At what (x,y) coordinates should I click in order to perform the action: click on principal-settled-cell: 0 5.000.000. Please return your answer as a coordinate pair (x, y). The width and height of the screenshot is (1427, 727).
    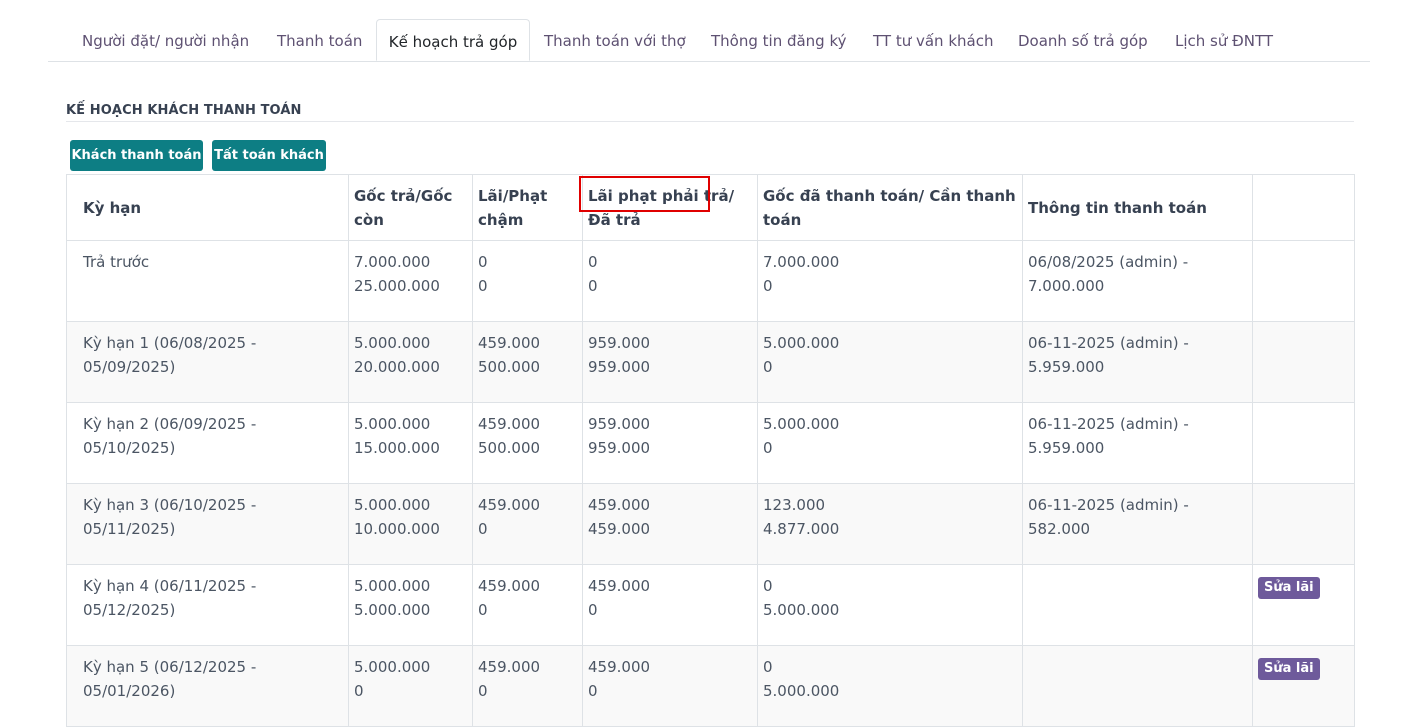
    Looking at the image, I should click on (890, 605).